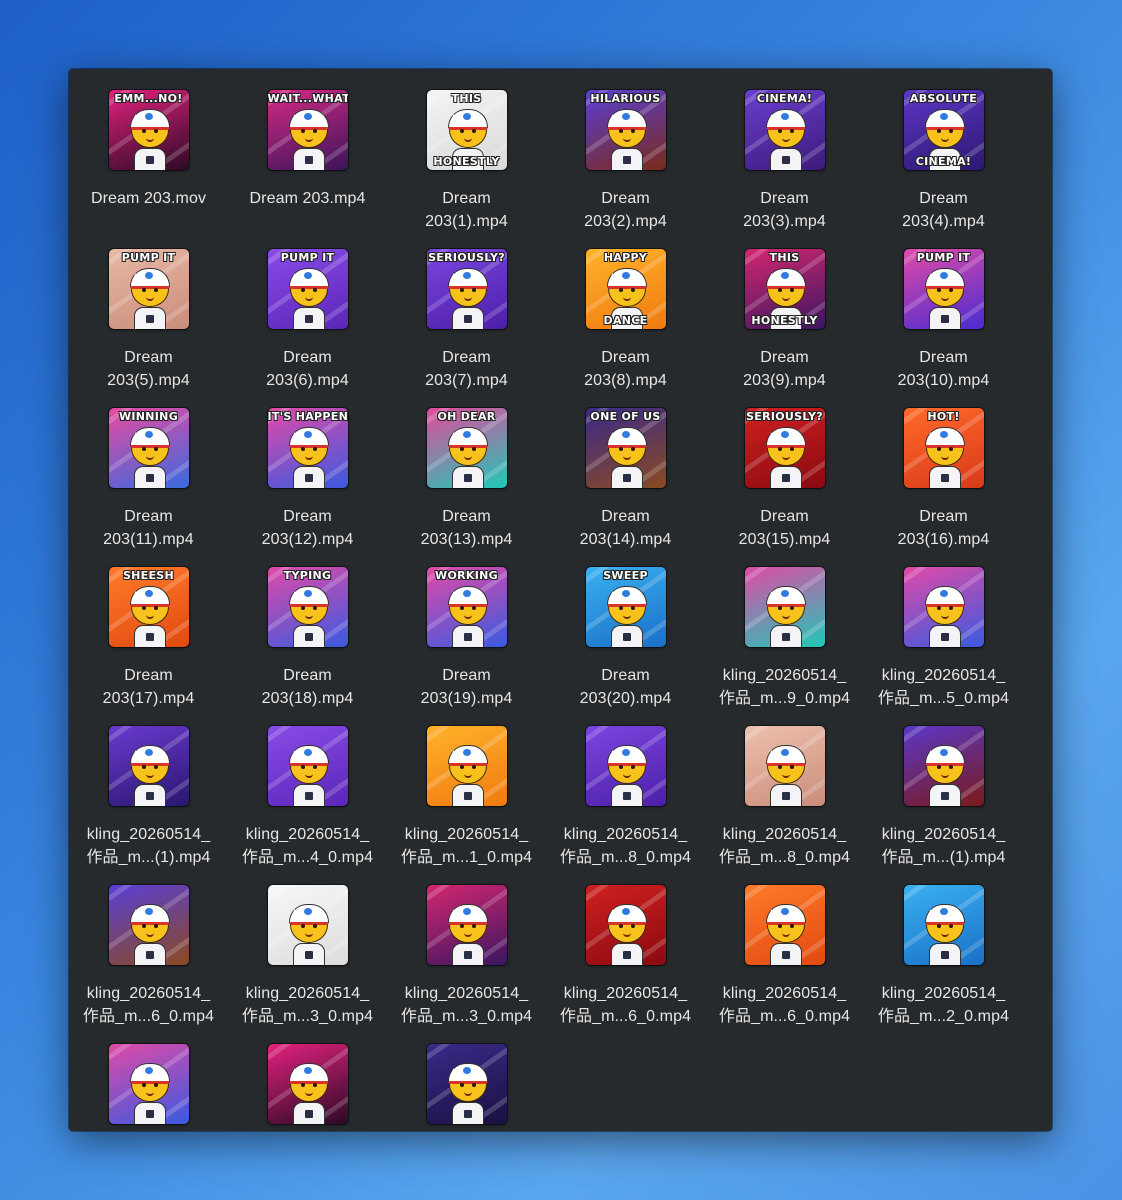 The image size is (1122, 1200). Describe the element at coordinates (625, 487) in the screenshot. I see `file-item: ONE OF US Dream 203(14).mp4` at that location.